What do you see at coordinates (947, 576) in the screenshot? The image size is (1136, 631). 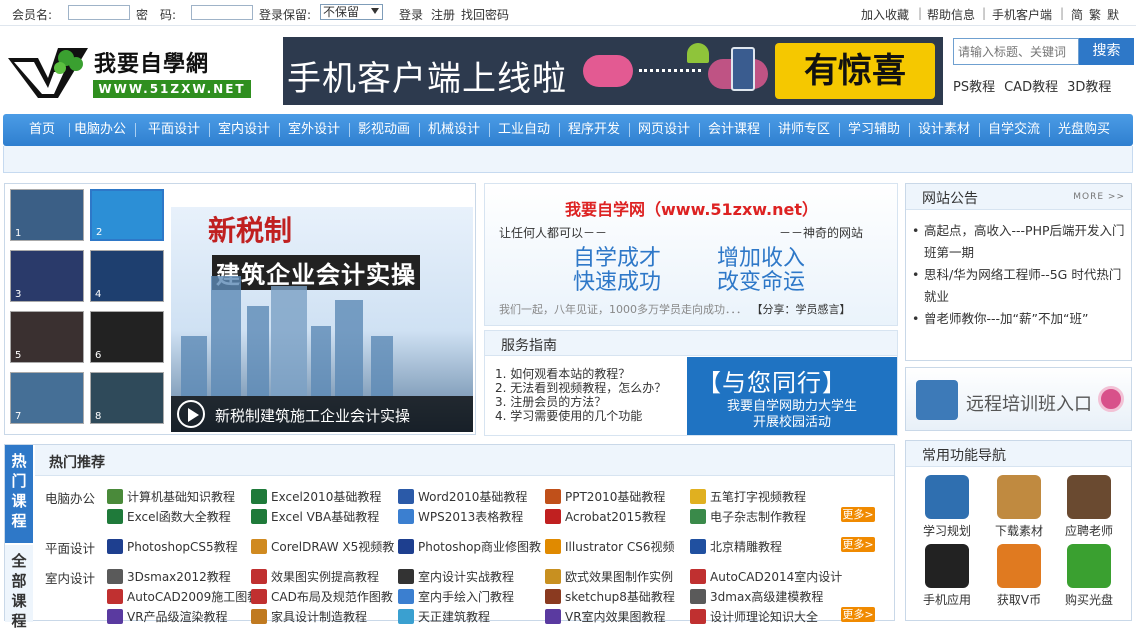 I see `function-item: 手机应用` at bounding box center [947, 576].